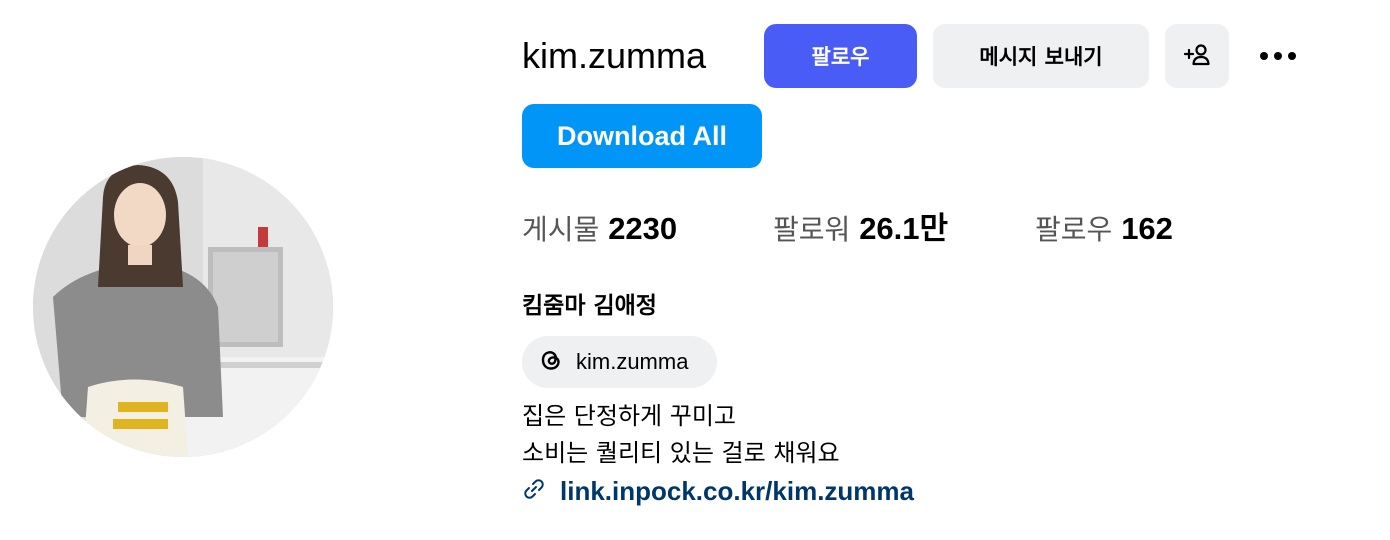 The image size is (1390, 540). Describe the element at coordinates (534, 491) in the screenshot. I see `link-icon` at that location.